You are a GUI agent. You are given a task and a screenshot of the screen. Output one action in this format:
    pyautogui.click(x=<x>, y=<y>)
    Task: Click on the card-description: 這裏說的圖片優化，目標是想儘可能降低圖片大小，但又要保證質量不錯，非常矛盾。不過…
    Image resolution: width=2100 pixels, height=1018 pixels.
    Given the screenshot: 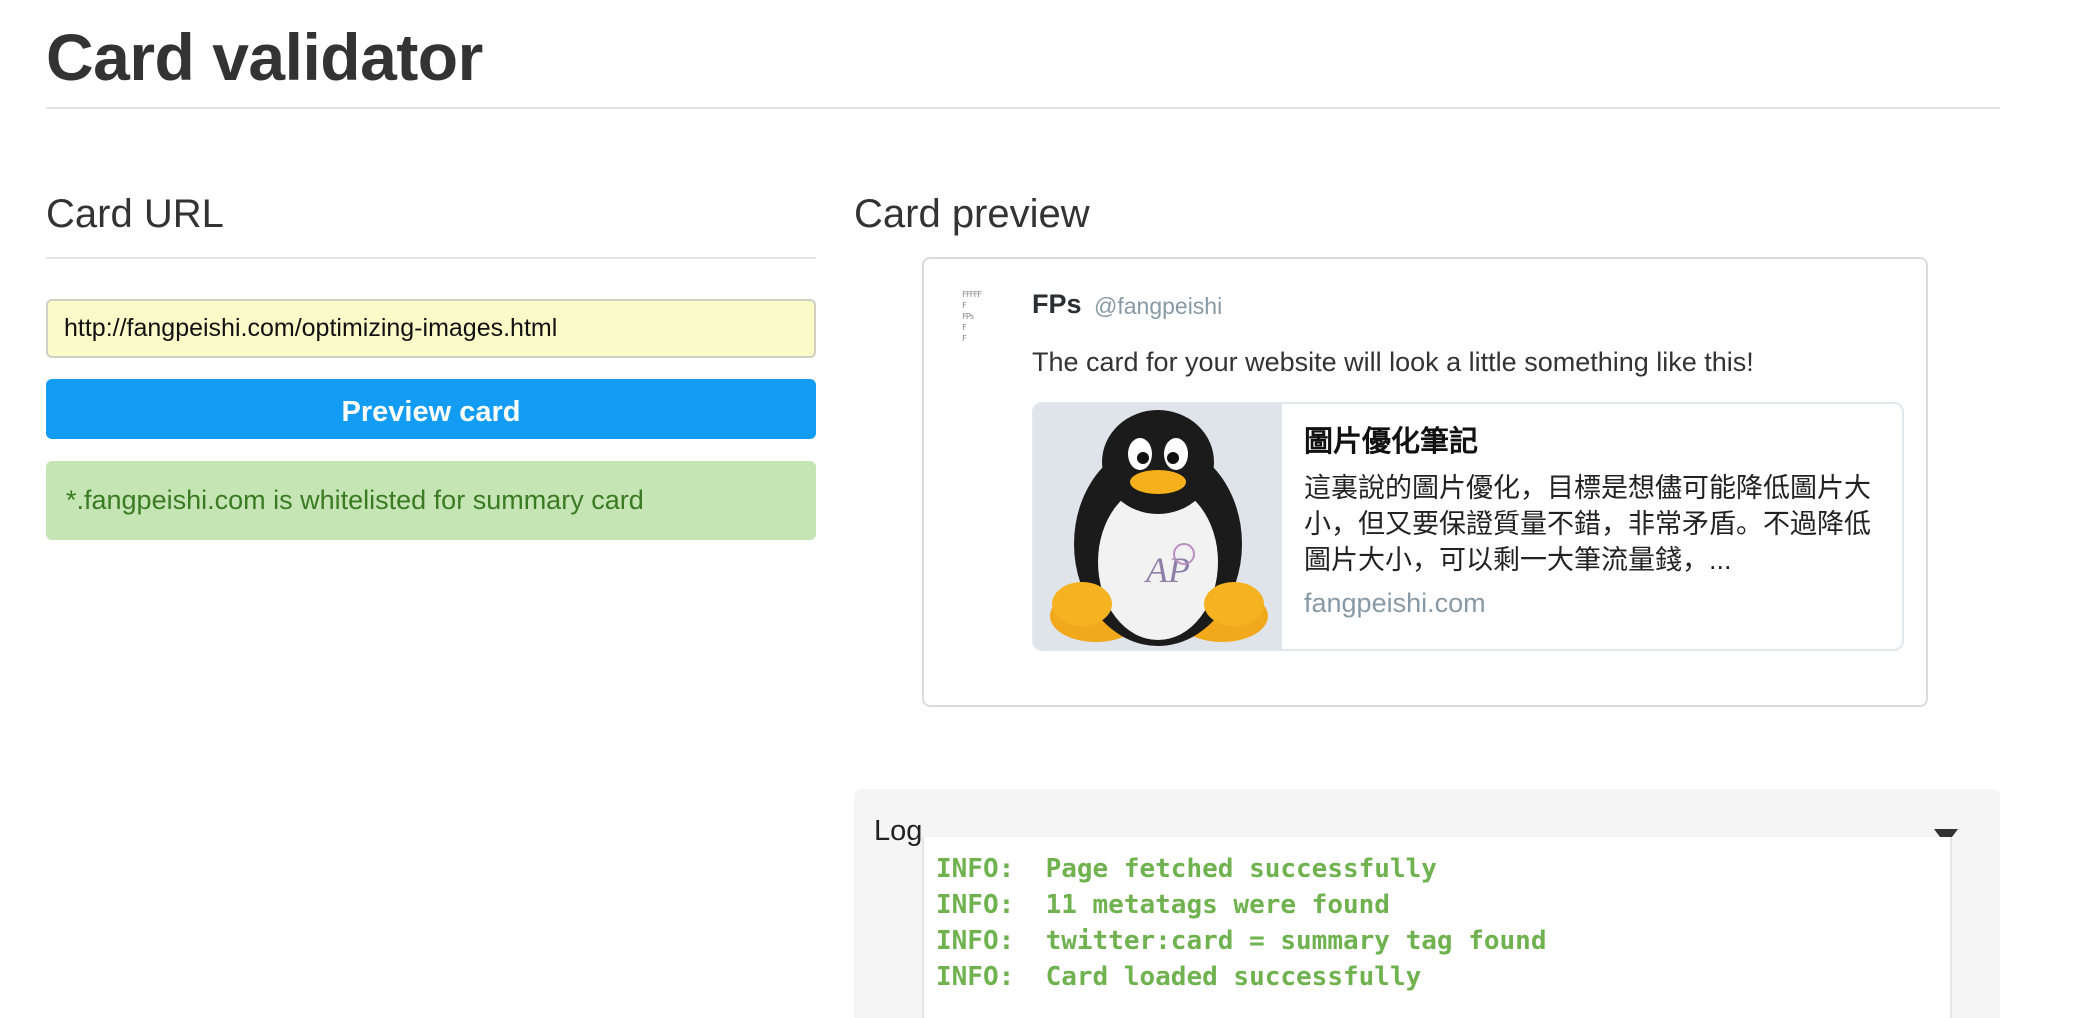 What is the action you would take?
    pyautogui.click(x=1587, y=524)
    